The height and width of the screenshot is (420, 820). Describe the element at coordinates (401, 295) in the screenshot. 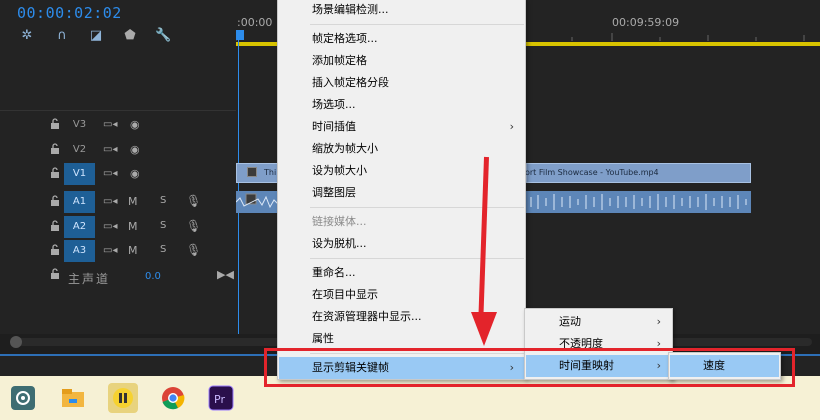

I see `menu-item-reveal-in-project: 在项目中显示` at that location.